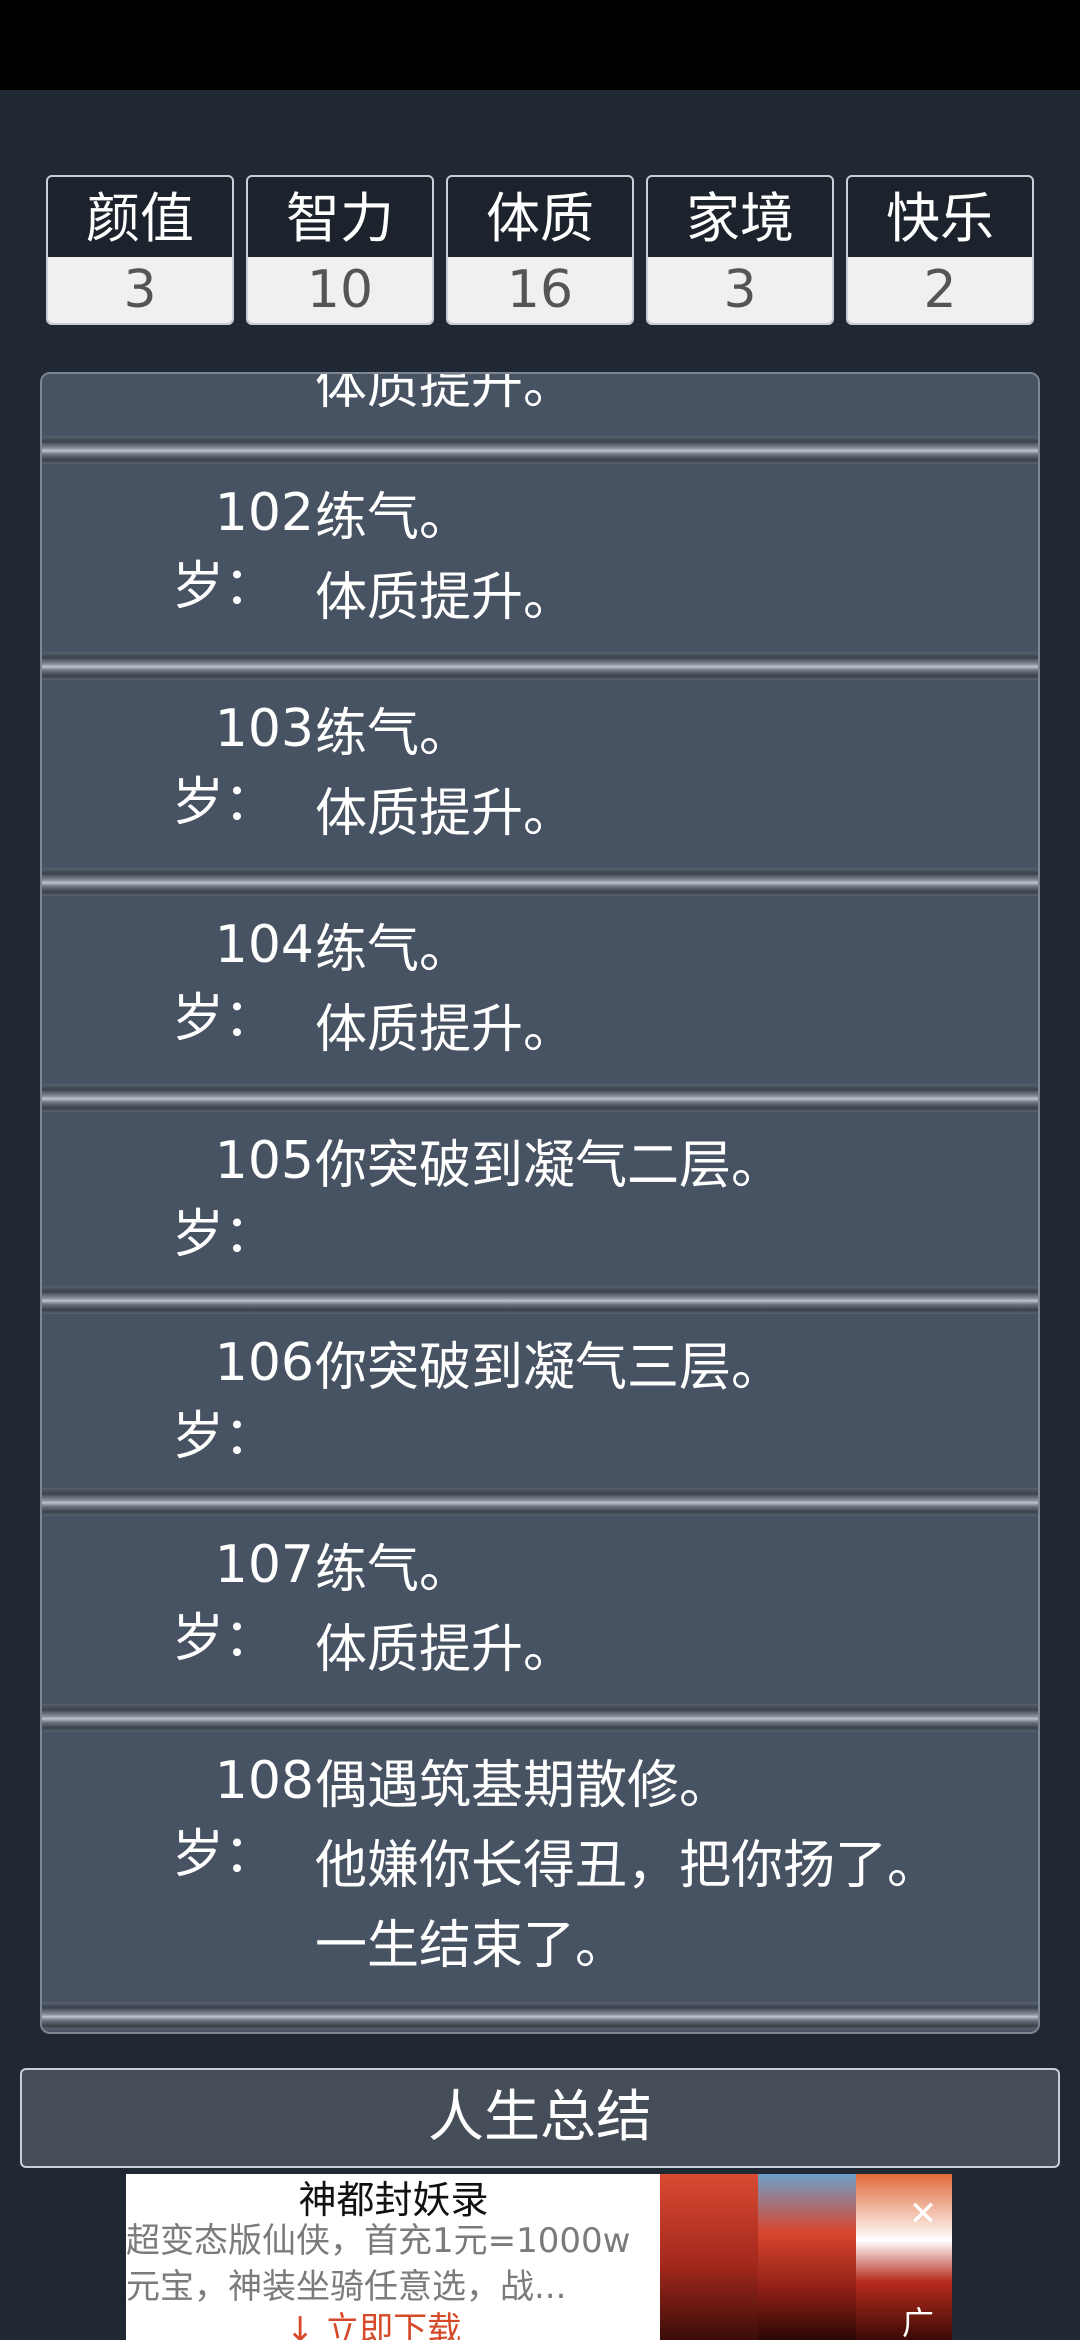 This screenshot has width=1080, height=2340. I want to click on ad-download-link: ↓ 立即下载, so click(373, 2325).